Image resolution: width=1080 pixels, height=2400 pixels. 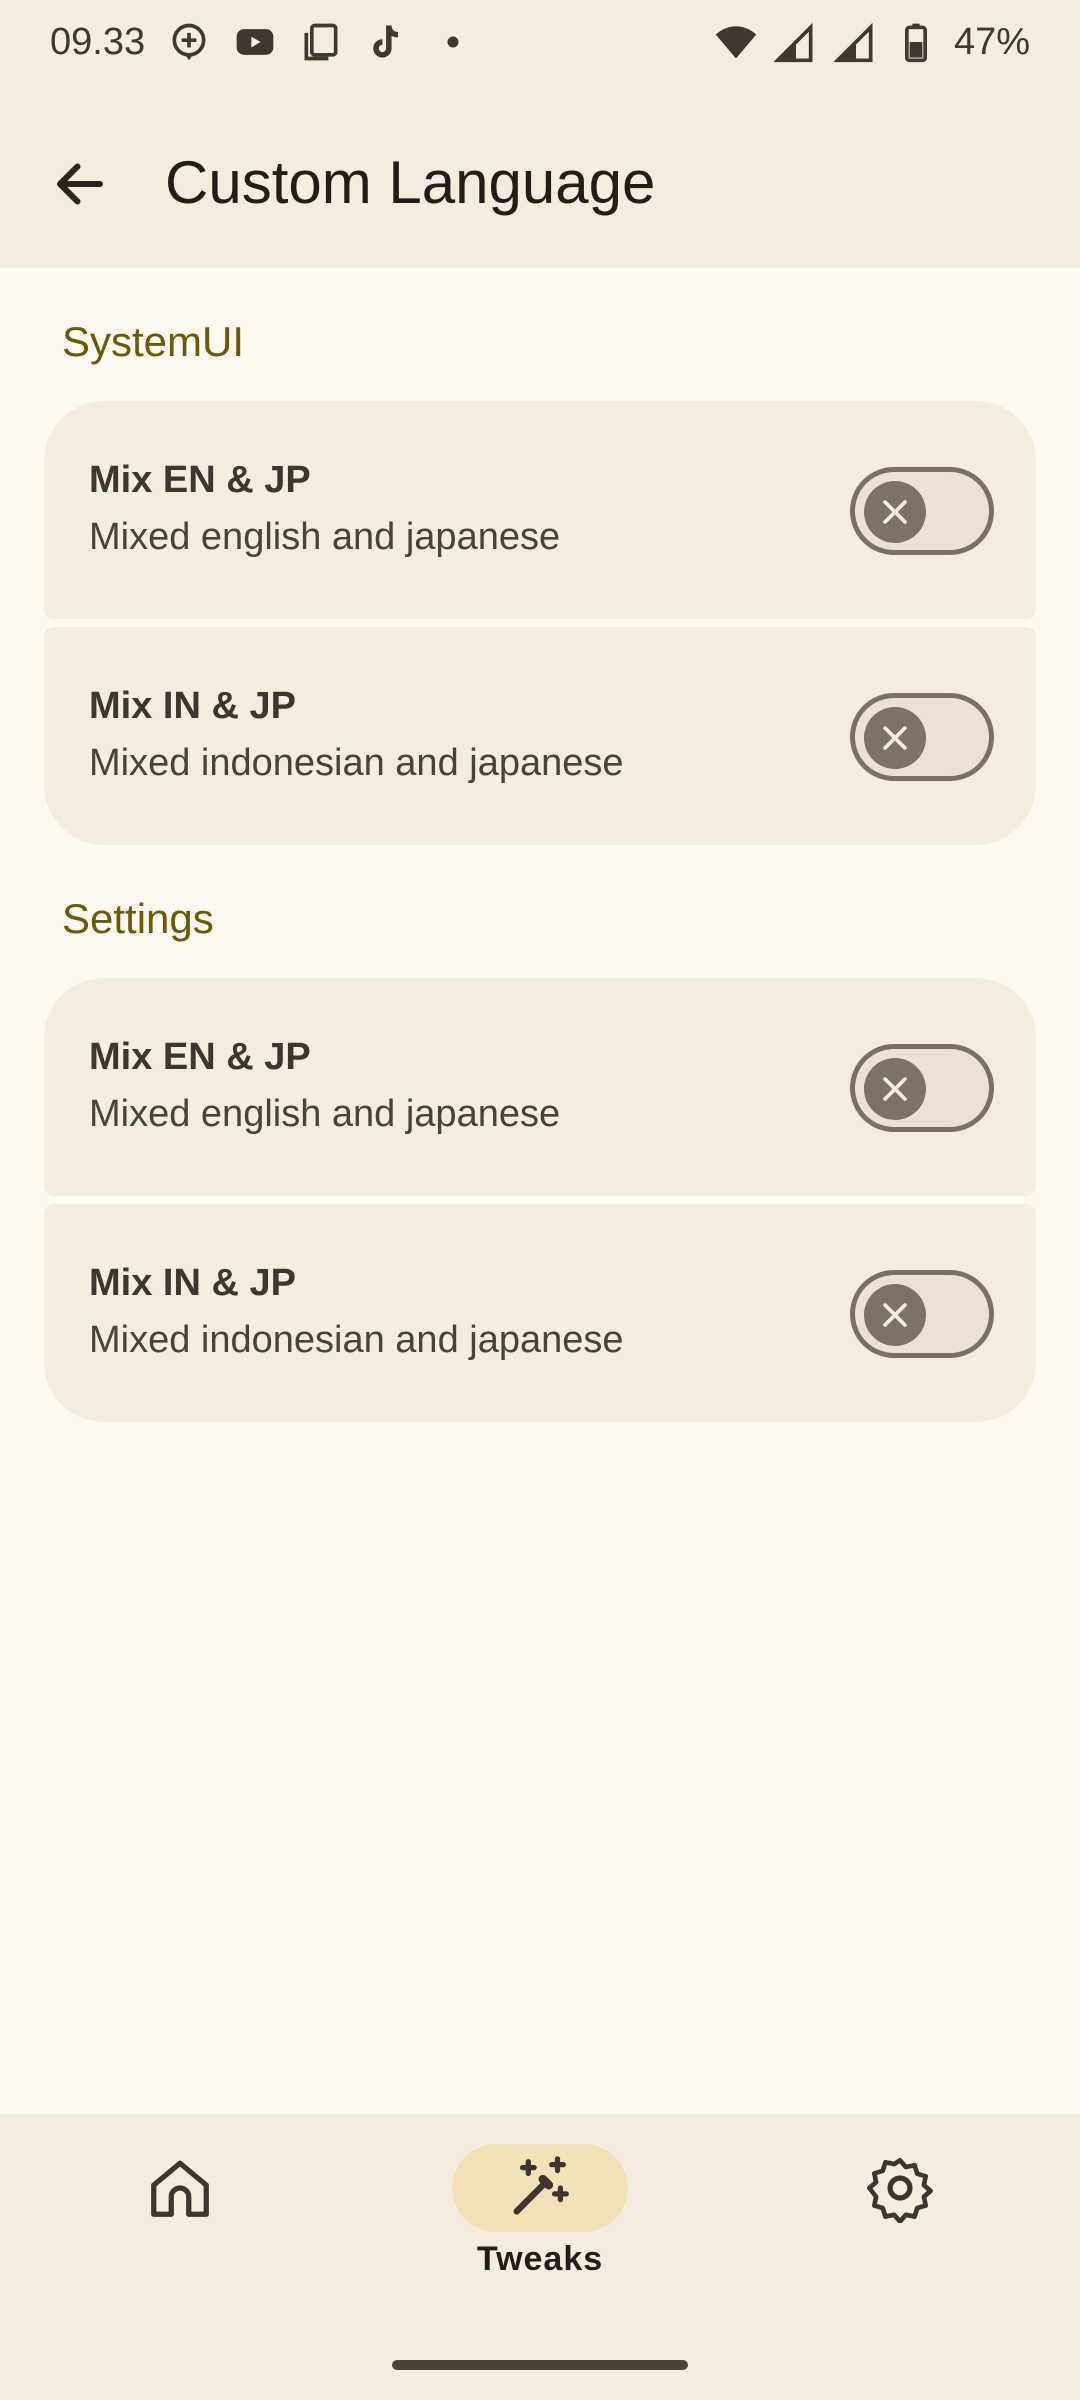 What do you see at coordinates (387, 42) in the screenshot?
I see `tiktok-icon` at bounding box center [387, 42].